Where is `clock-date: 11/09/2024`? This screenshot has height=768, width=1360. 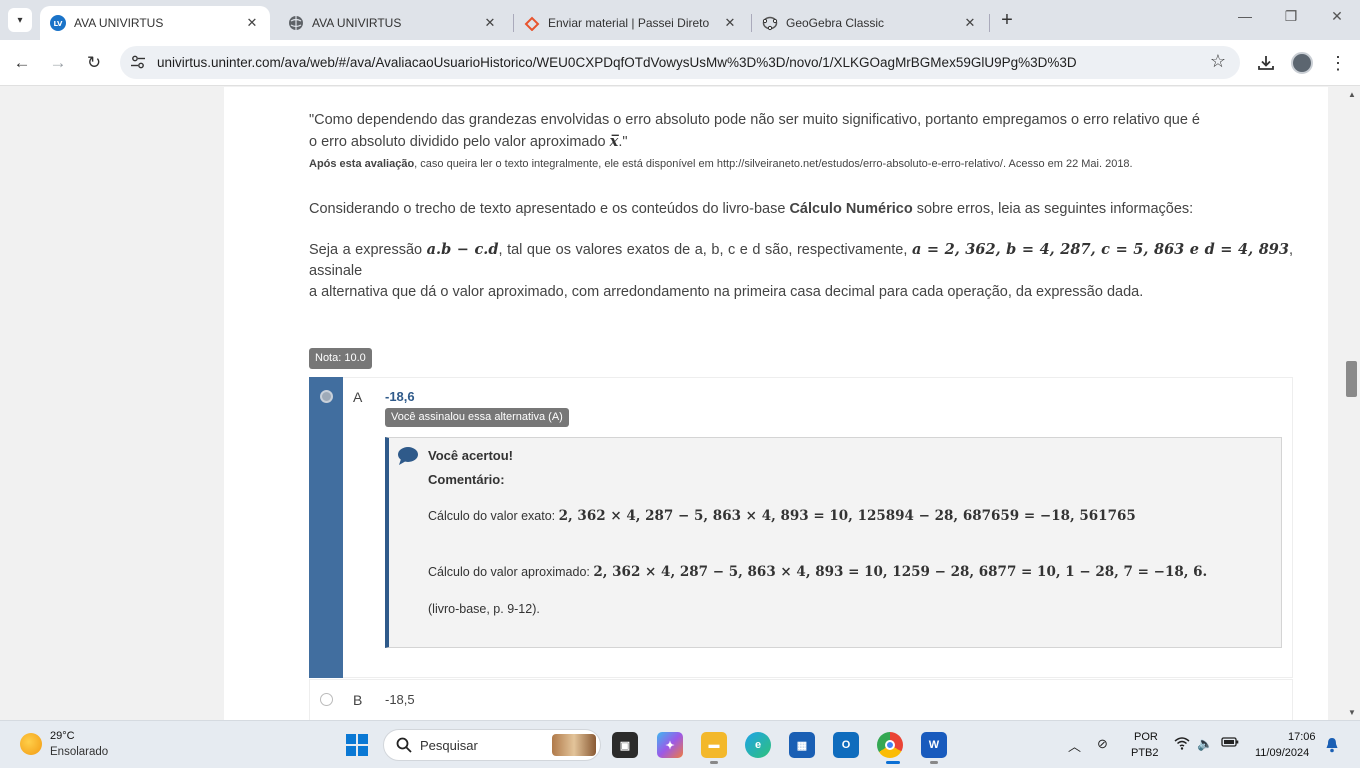
clock-date: 11/09/2024 is located at coordinates (1282, 753).